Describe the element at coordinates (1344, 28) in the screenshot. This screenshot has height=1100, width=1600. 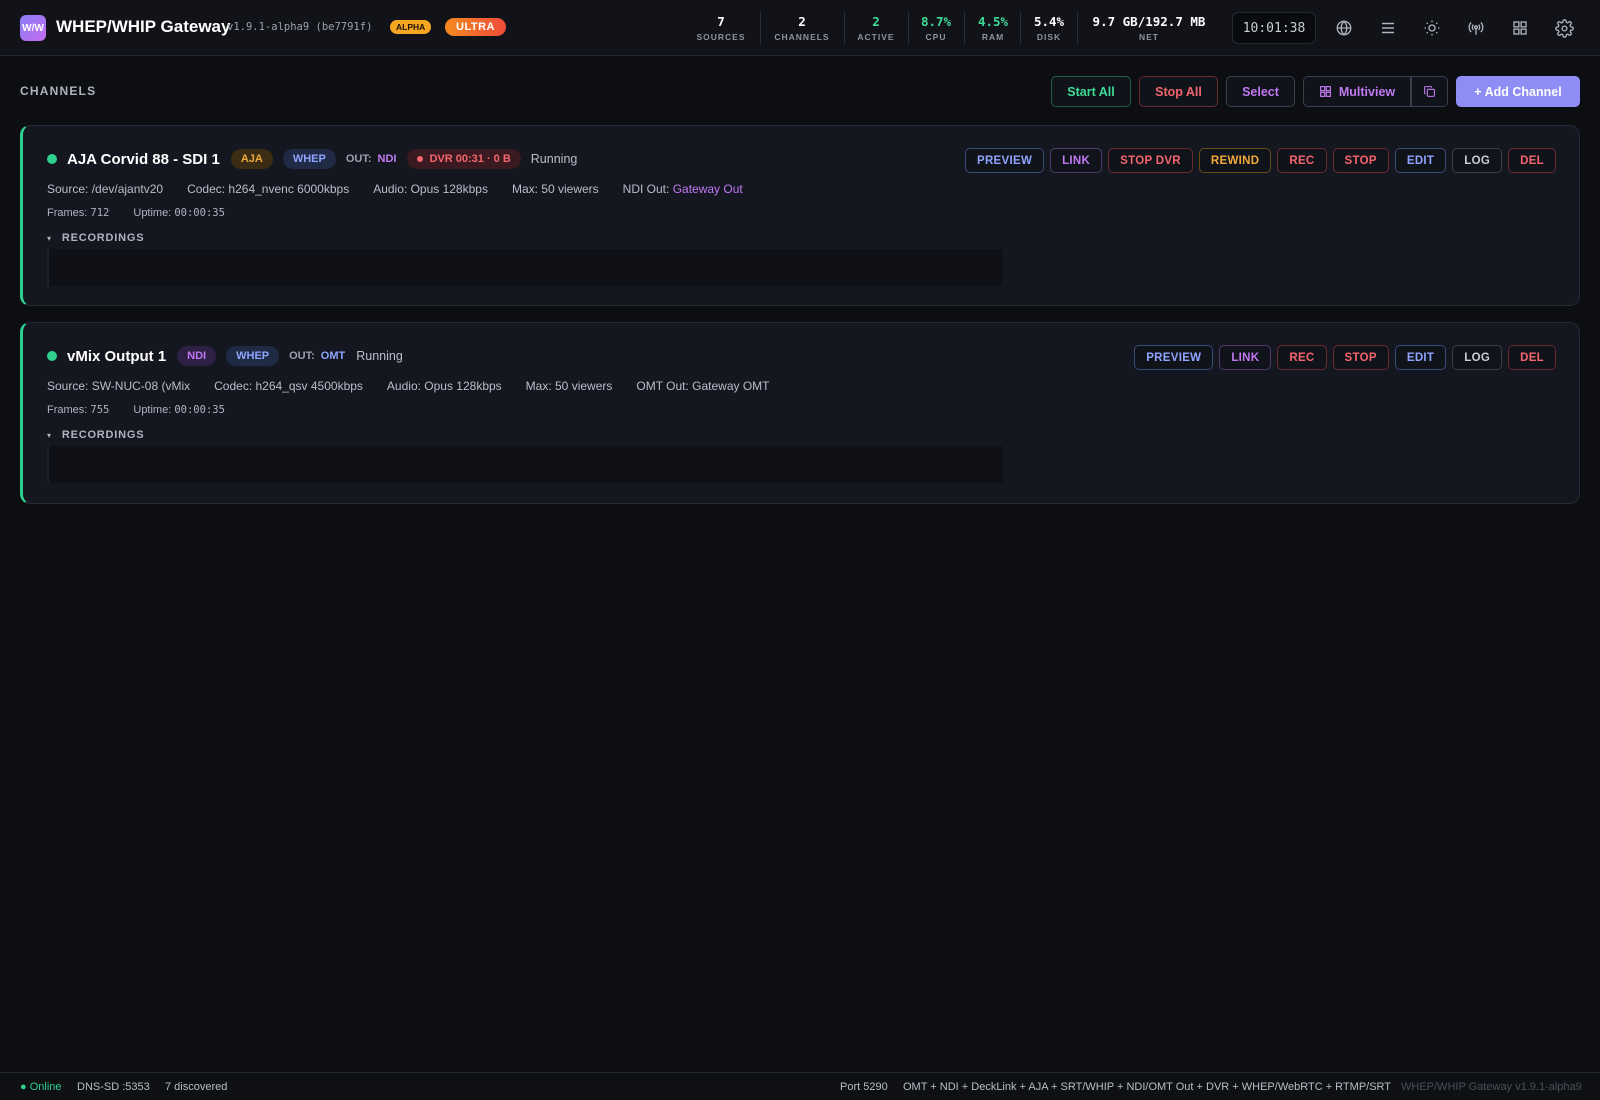
I see `globe-icon` at that location.